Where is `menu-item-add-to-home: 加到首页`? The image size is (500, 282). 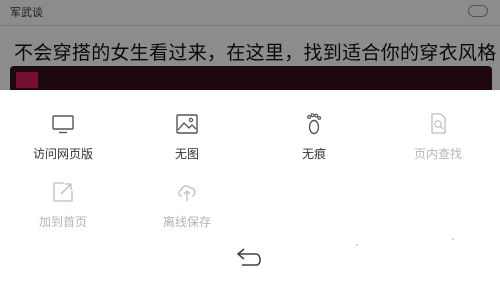
menu-item-add-to-home: 加到首页 is located at coordinates (63, 205).